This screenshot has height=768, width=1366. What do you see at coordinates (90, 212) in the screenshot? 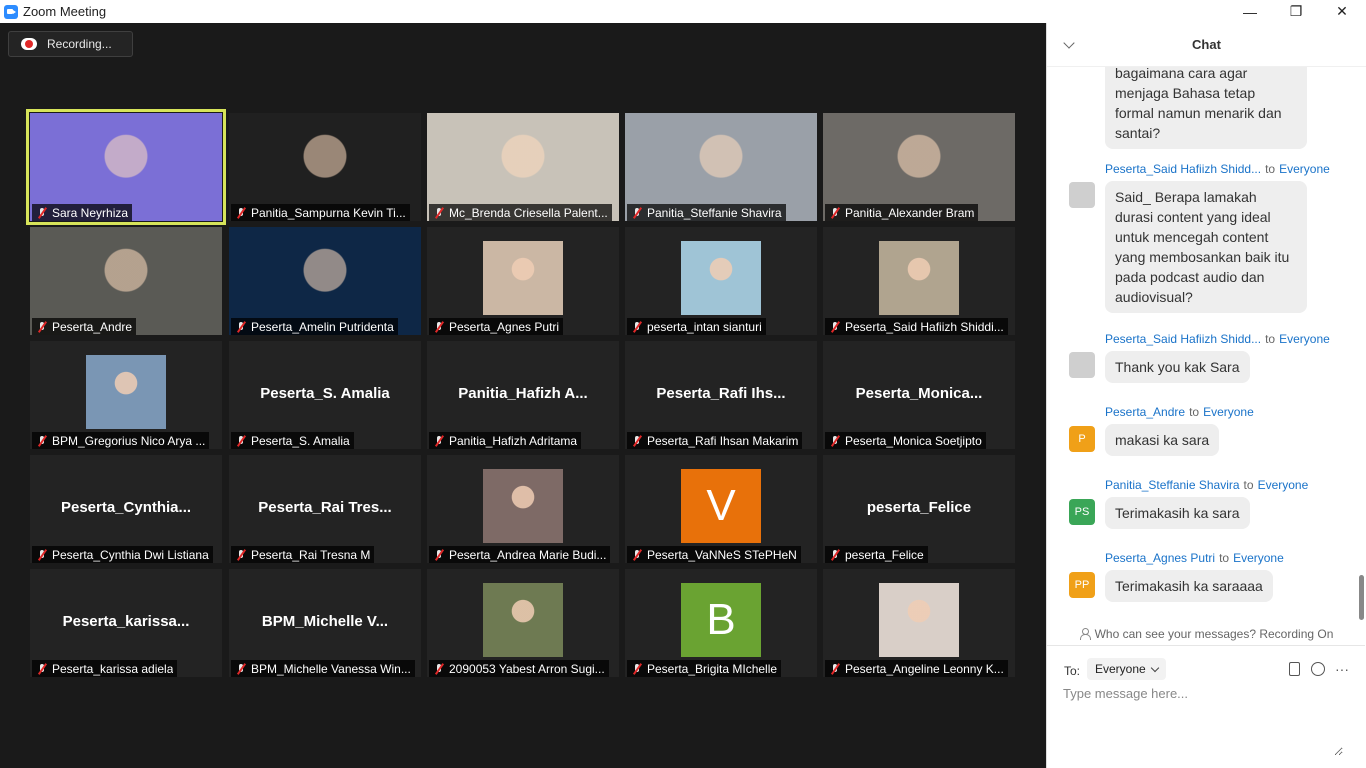
I see `participant-name: Sara Neyrhiza` at bounding box center [90, 212].